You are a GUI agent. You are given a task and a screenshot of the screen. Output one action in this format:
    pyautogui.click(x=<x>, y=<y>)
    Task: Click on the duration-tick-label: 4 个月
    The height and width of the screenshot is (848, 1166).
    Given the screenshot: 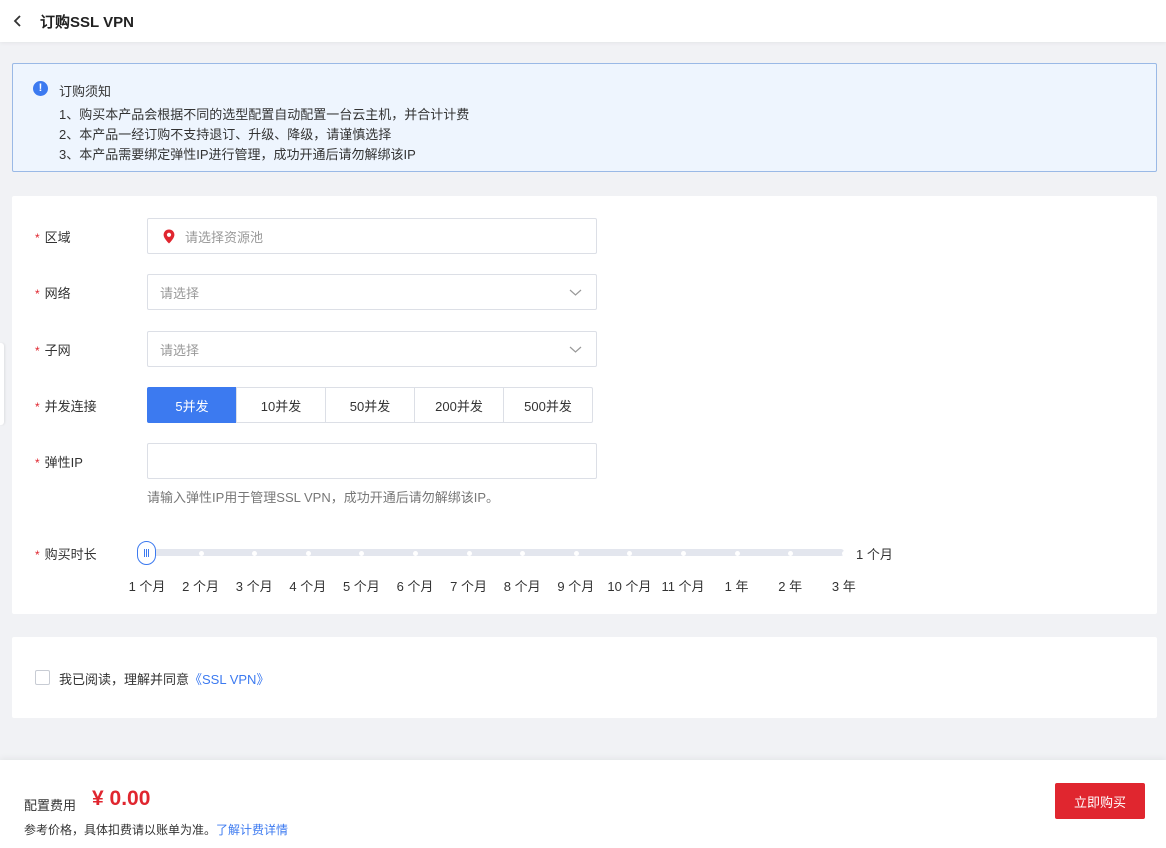 What is the action you would take?
    pyautogui.click(x=308, y=585)
    